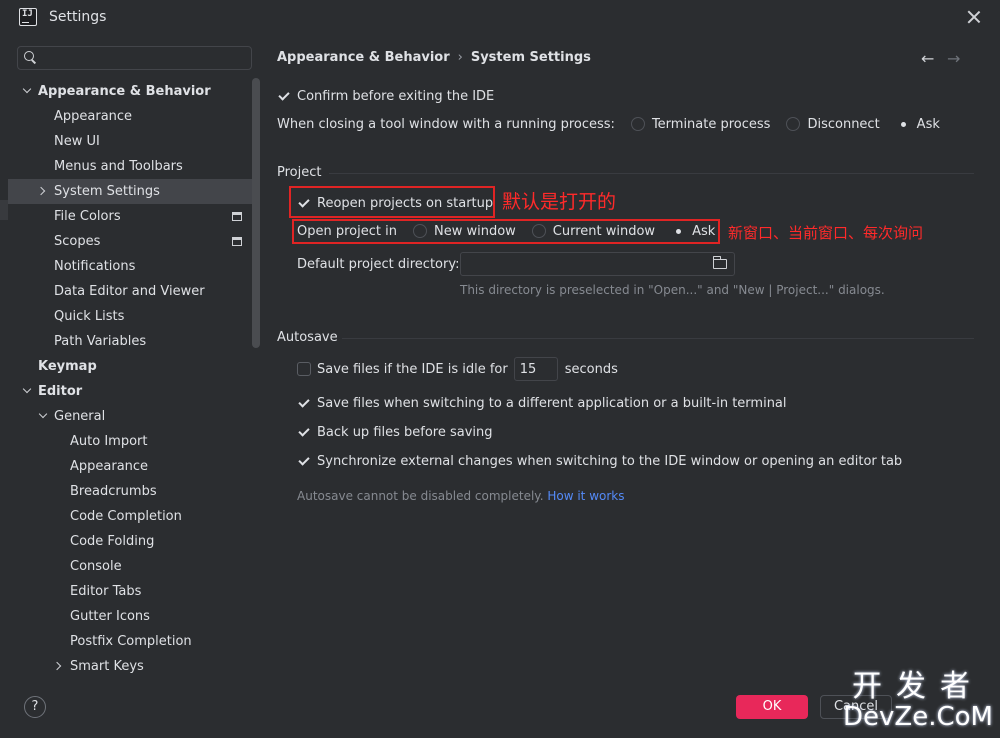 The image size is (1000, 738). What do you see at coordinates (953, 59) in the screenshot?
I see `forward-arrow-icon: →` at bounding box center [953, 59].